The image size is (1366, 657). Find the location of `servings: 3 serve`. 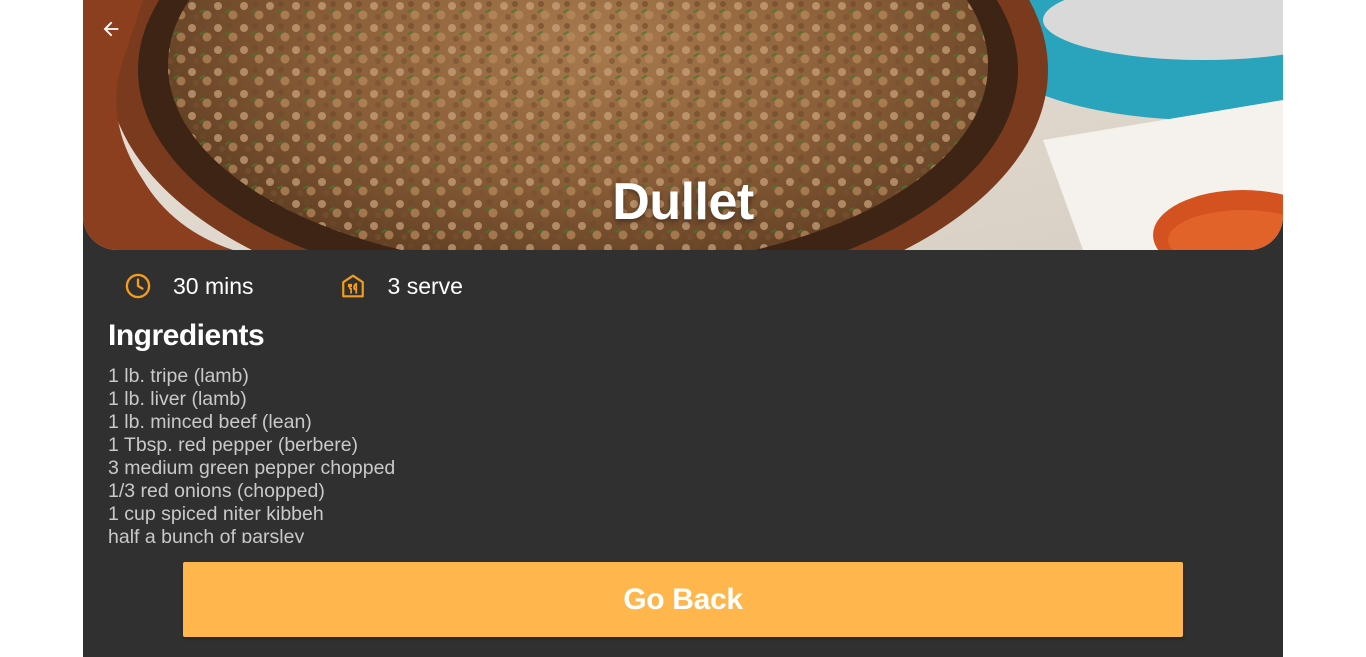

servings: 3 serve is located at coordinates (400, 286).